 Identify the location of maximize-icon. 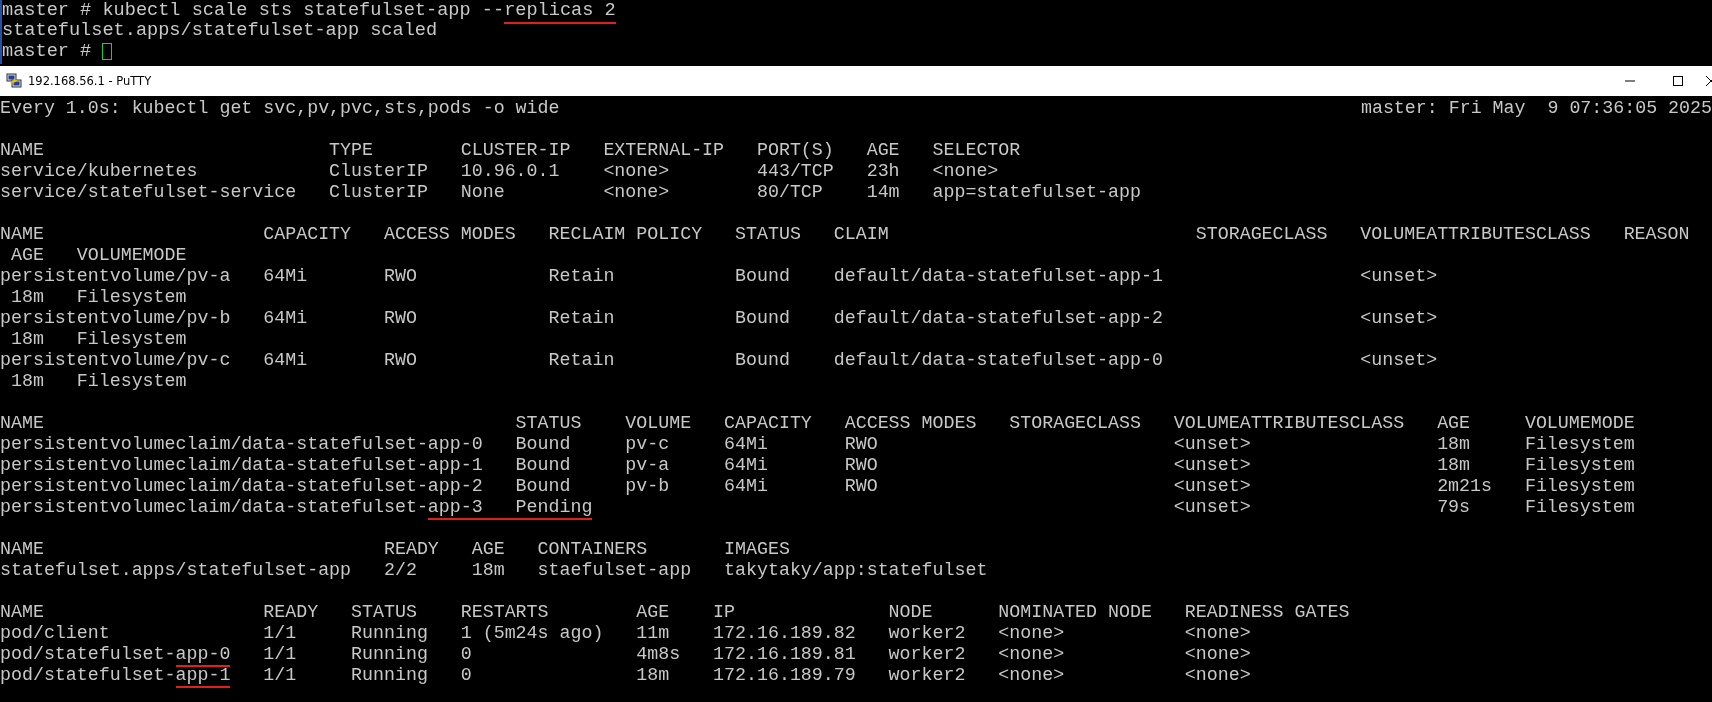
(1678, 81).